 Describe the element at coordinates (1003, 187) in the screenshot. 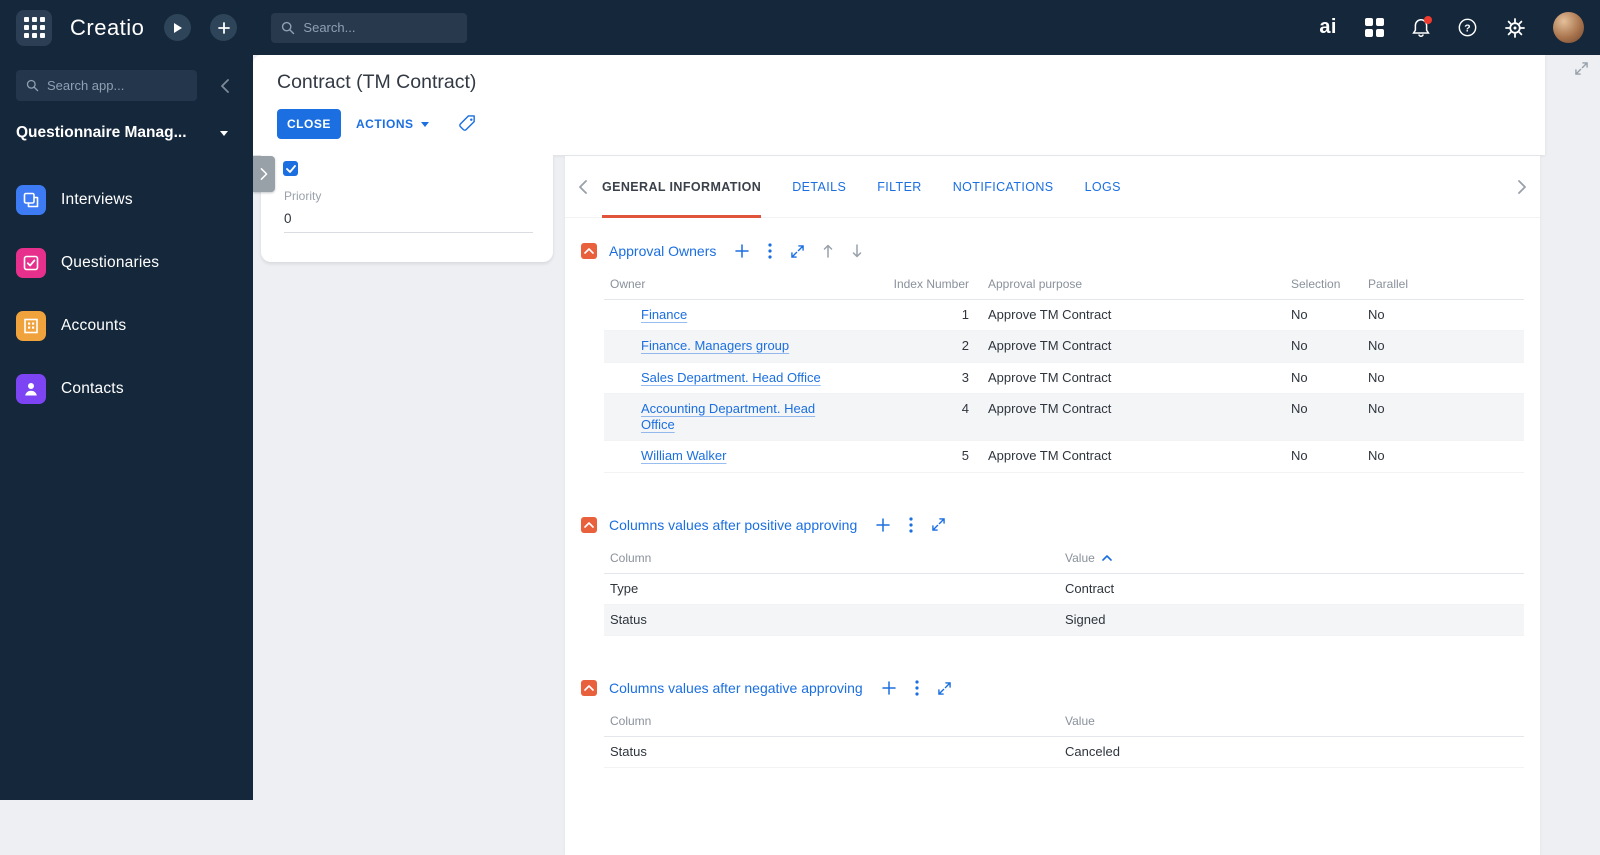

I see `tab-notifications: NOTIFICATIONS` at that location.